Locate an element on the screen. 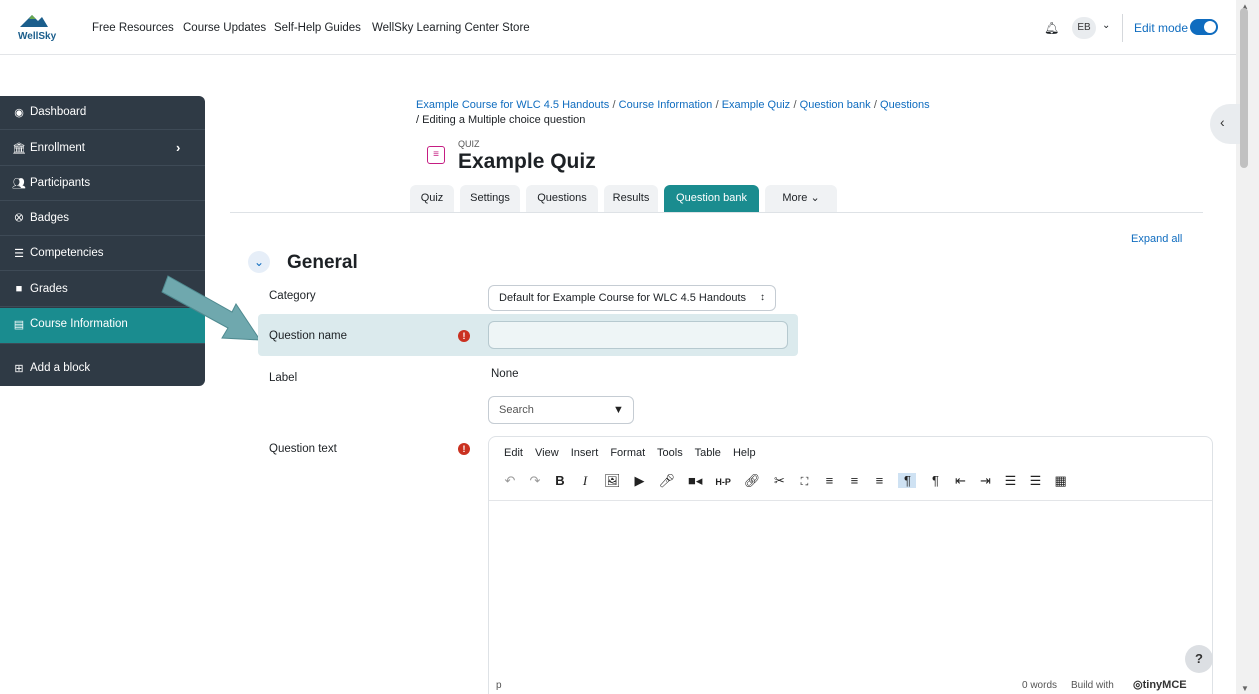 This screenshot has height=694, width=1259. wellsky-logo-icon is located at coordinates (33, 20).